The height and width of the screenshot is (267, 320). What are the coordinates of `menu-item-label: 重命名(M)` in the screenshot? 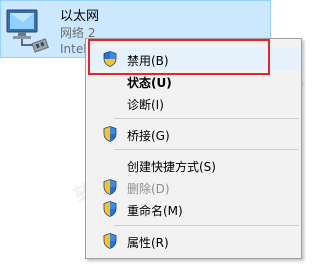 It's located at (155, 211).